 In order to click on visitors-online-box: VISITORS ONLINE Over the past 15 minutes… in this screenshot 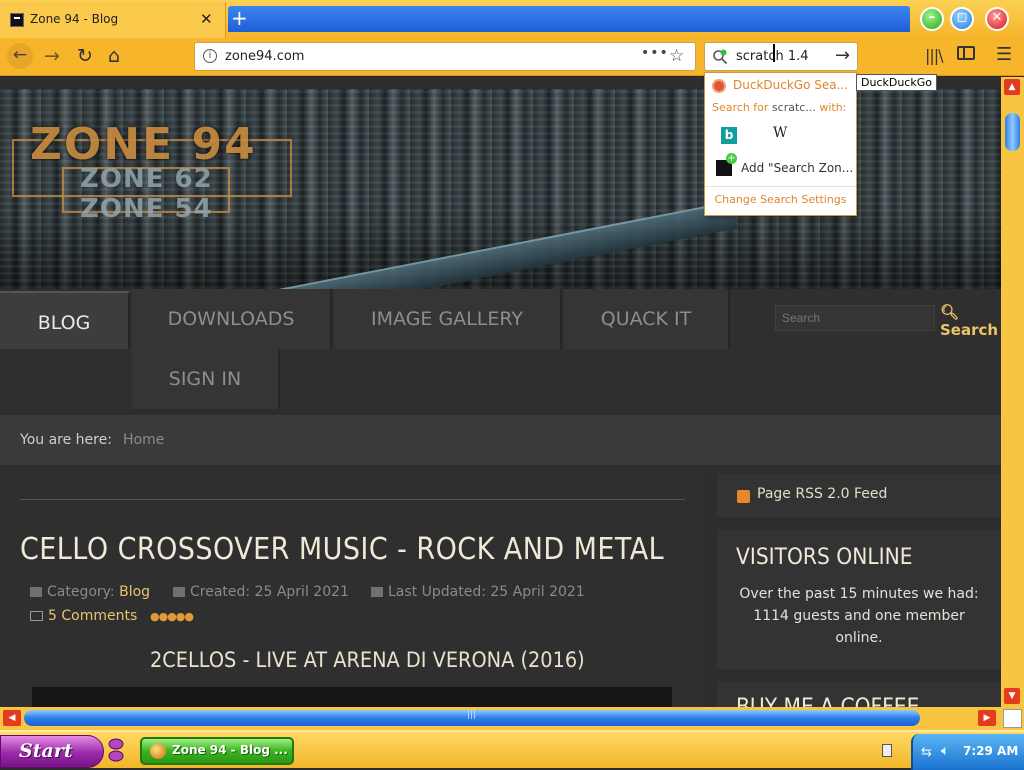, I will do `click(859, 599)`.